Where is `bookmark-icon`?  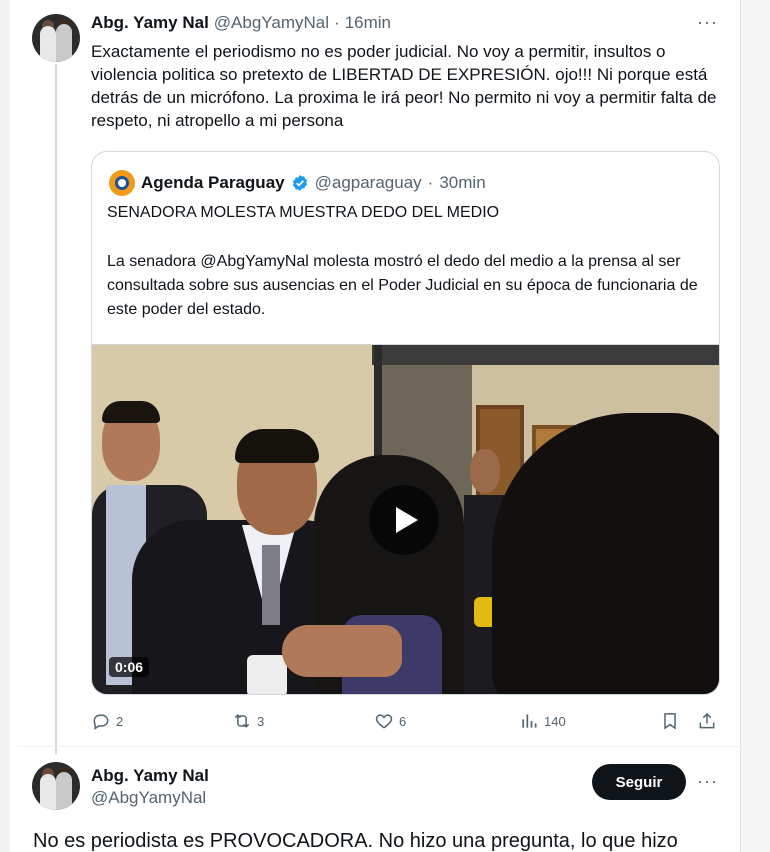
bookmark-icon is located at coordinates (670, 721).